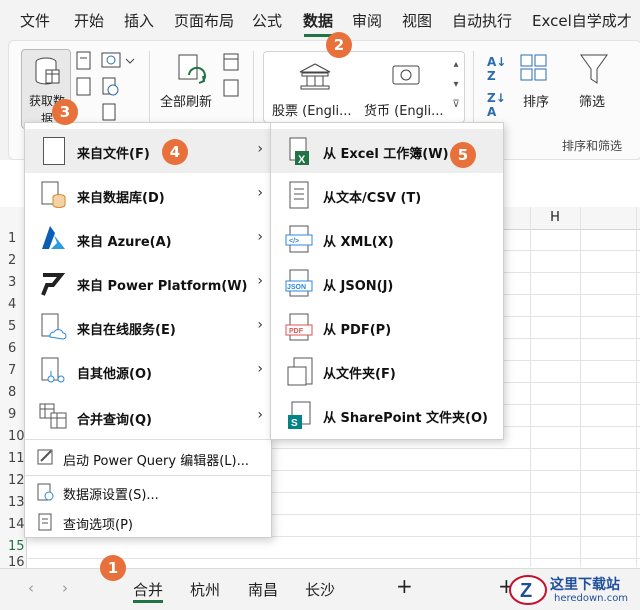  Describe the element at coordinates (84, 87) in the screenshot. I see `from-table-icon` at that location.